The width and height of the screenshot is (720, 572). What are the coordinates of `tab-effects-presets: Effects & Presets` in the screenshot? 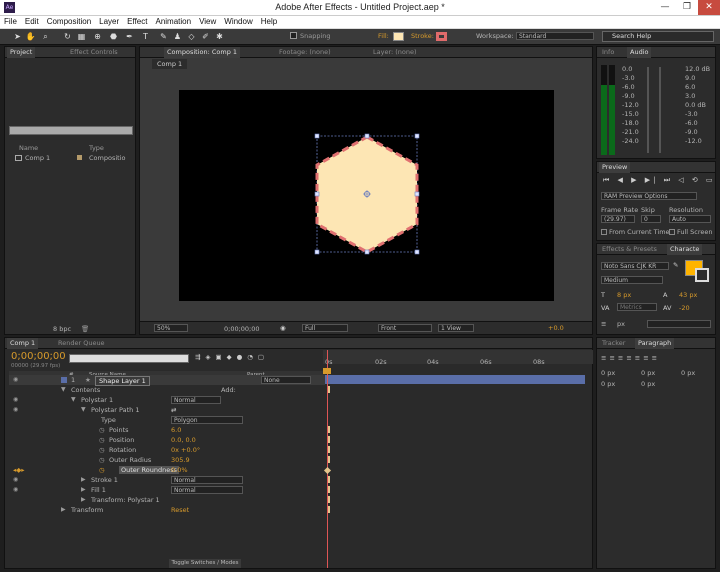 It's located at (629, 249).